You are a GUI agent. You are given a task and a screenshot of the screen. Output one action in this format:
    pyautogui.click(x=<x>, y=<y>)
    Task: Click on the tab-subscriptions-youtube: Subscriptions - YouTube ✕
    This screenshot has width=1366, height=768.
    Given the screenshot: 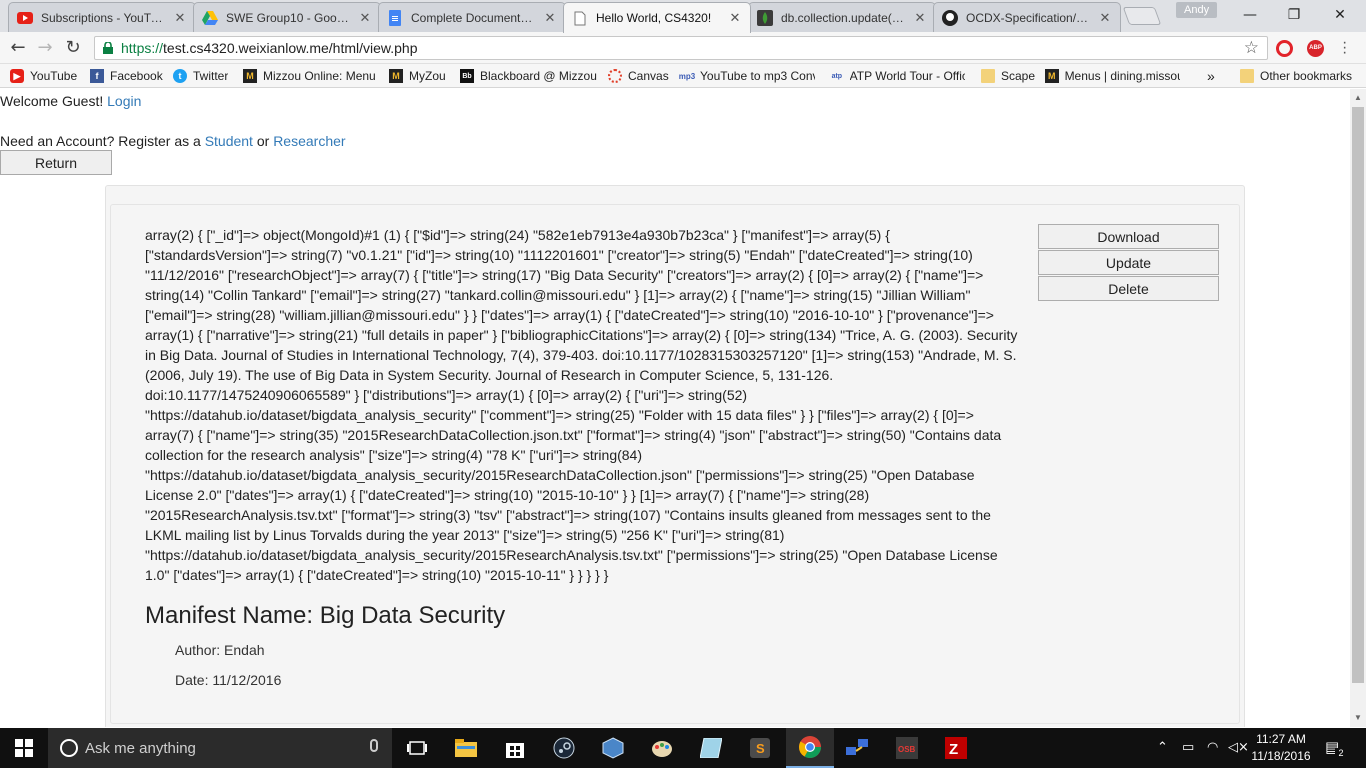 What is the action you would take?
    pyautogui.click(x=102, y=17)
    